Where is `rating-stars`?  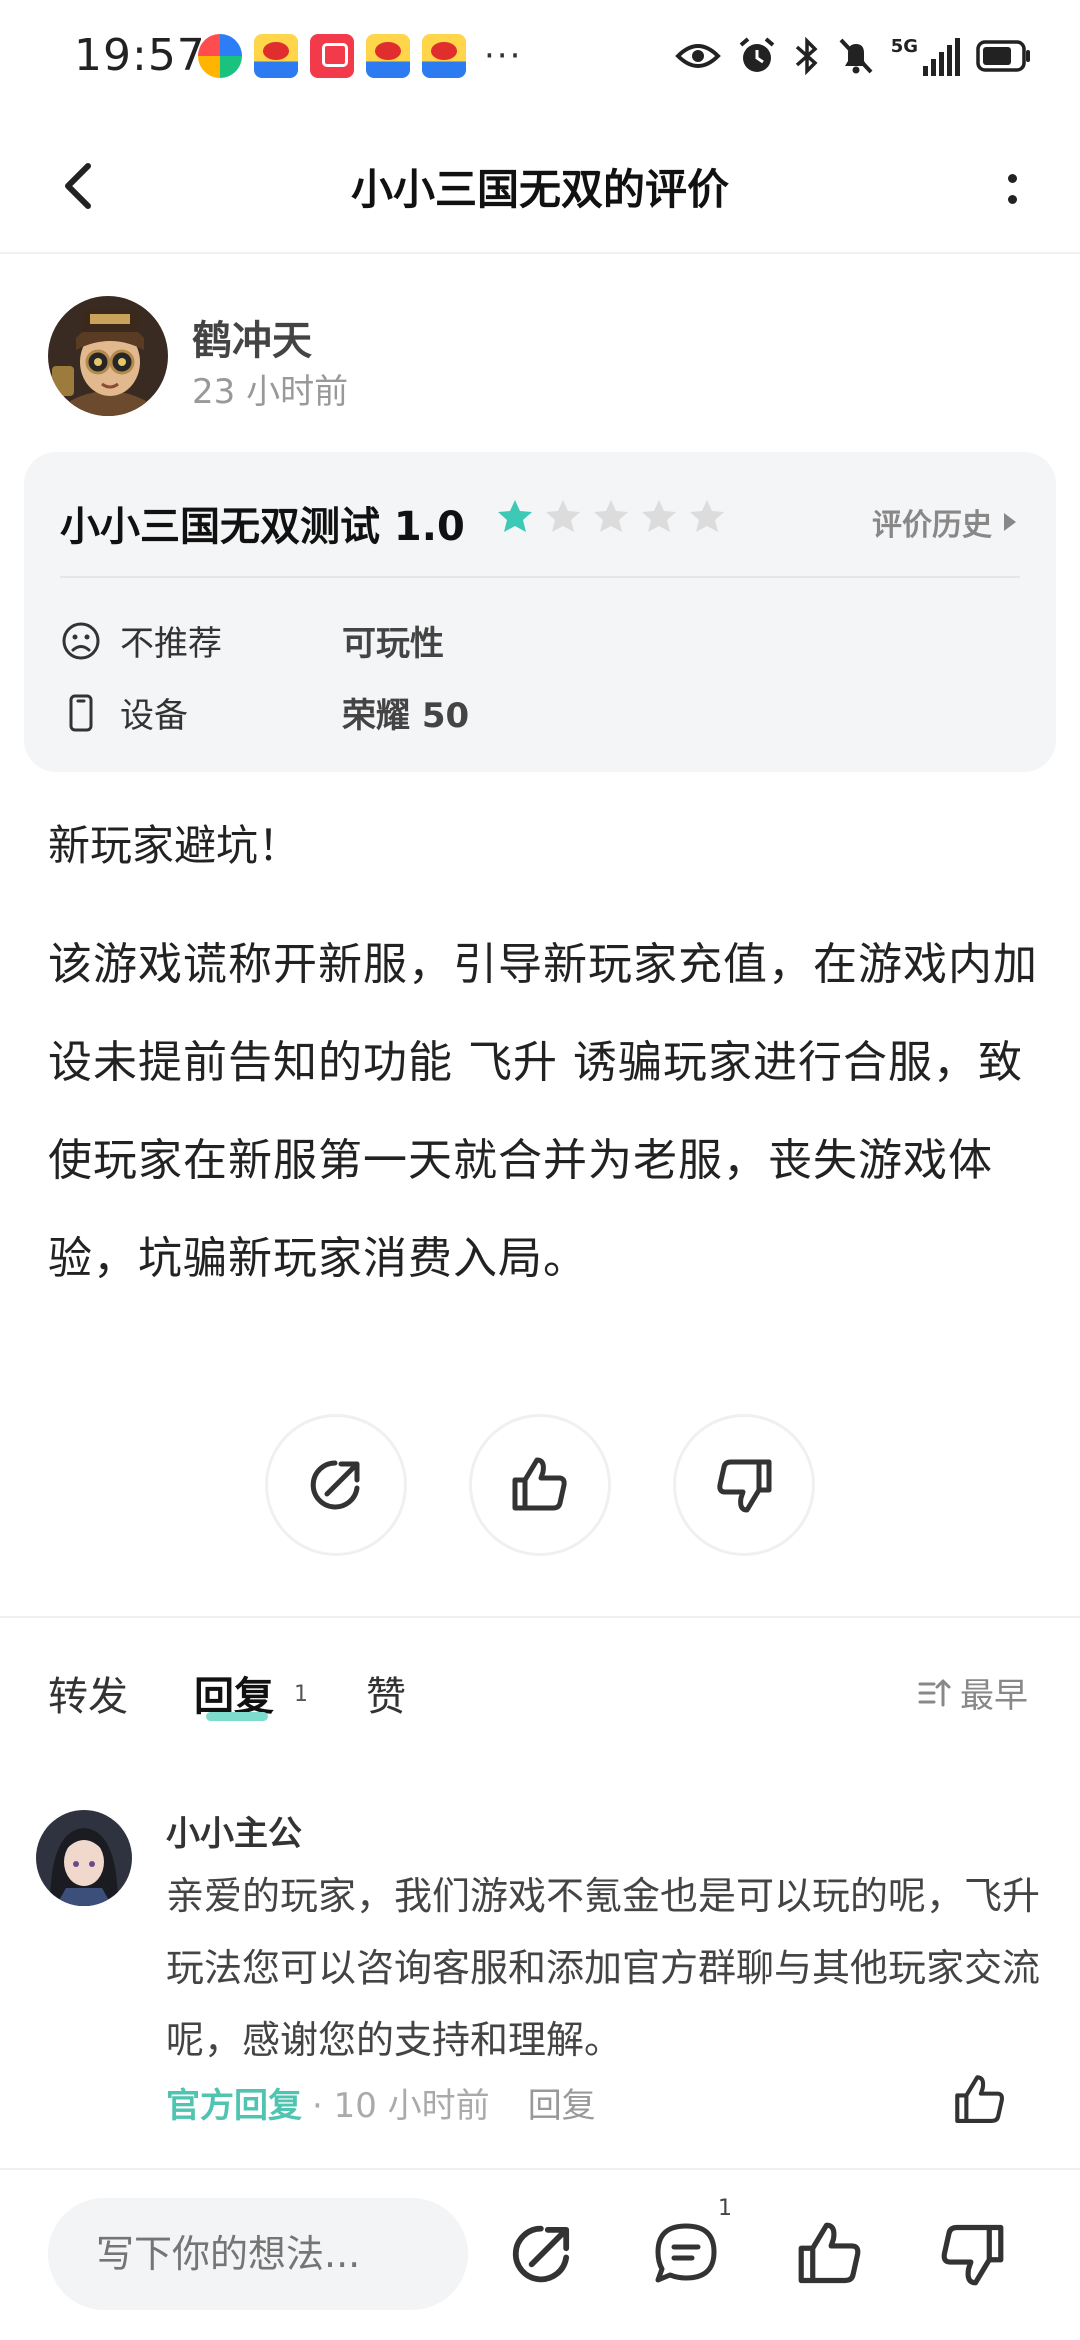 rating-stars is located at coordinates (611, 517).